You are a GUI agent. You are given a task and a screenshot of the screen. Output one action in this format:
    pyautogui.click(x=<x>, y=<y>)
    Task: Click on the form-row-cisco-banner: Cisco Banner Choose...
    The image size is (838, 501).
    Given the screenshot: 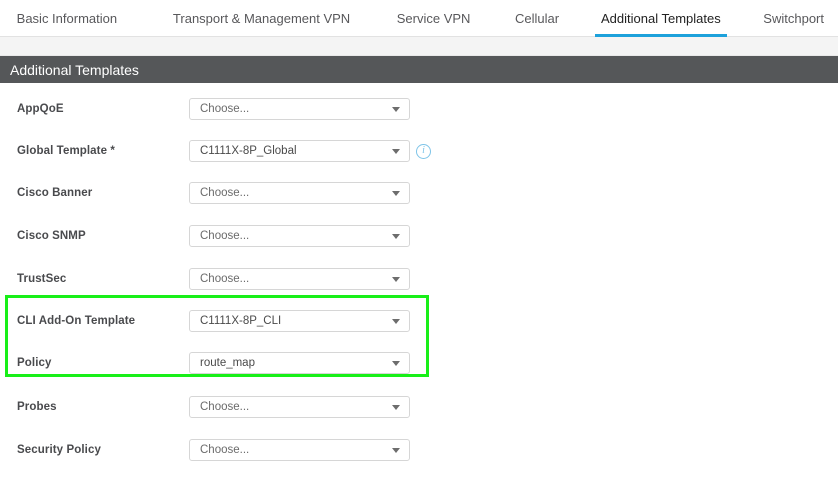 What is the action you would take?
    pyautogui.click(x=419, y=193)
    